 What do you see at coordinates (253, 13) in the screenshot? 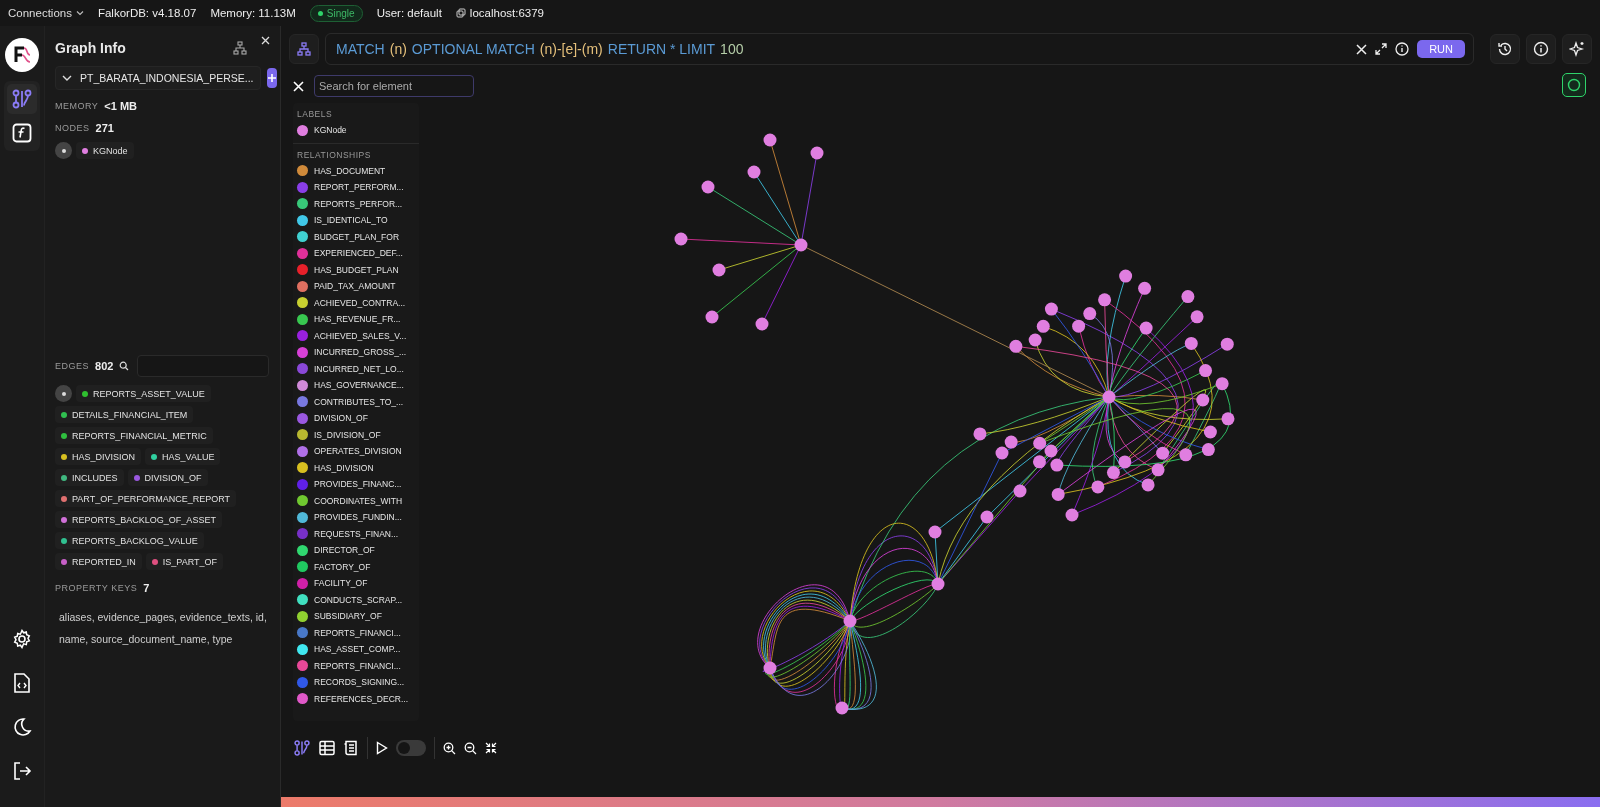
I see `memory-label: Memory: 11.13M` at bounding box center [253, 13].